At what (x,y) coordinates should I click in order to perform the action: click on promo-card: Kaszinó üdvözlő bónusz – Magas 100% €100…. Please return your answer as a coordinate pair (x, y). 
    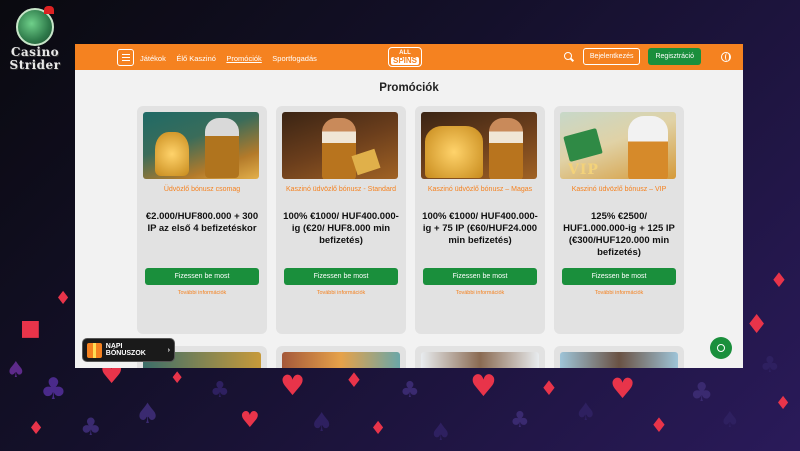
    Looking at the image, I should click on (480, 220).